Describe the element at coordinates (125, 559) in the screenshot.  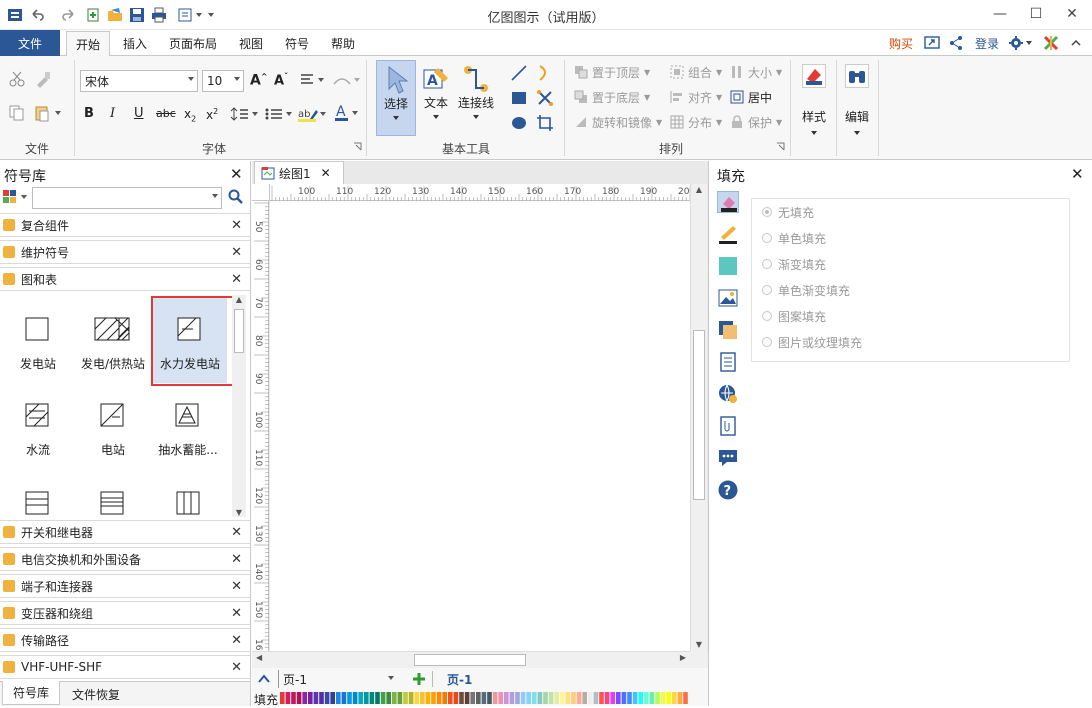
I see `library-header: 电信交换机和外围设备 ✕` at that location.